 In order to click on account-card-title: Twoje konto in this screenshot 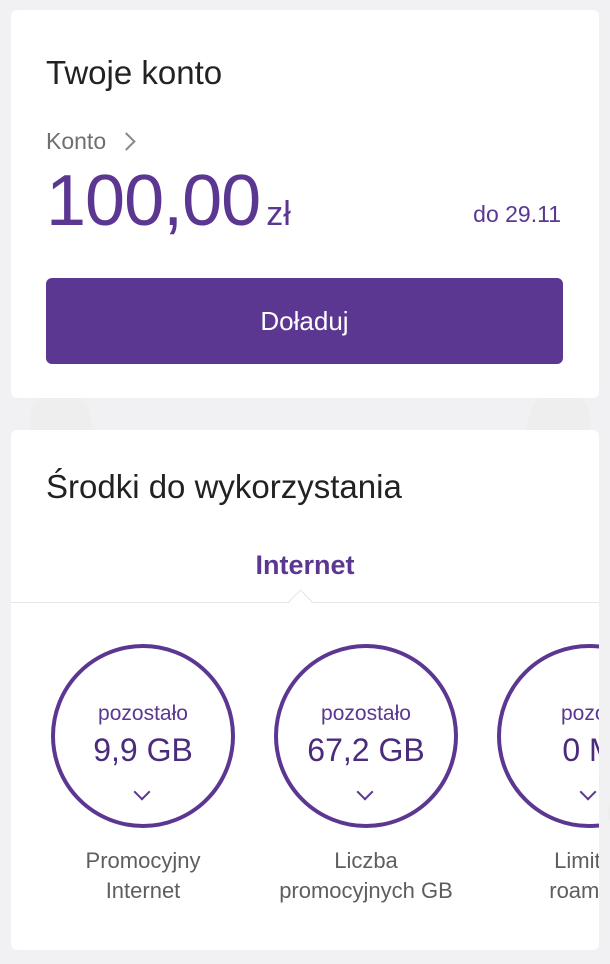, I will do `click(134, 72)`.